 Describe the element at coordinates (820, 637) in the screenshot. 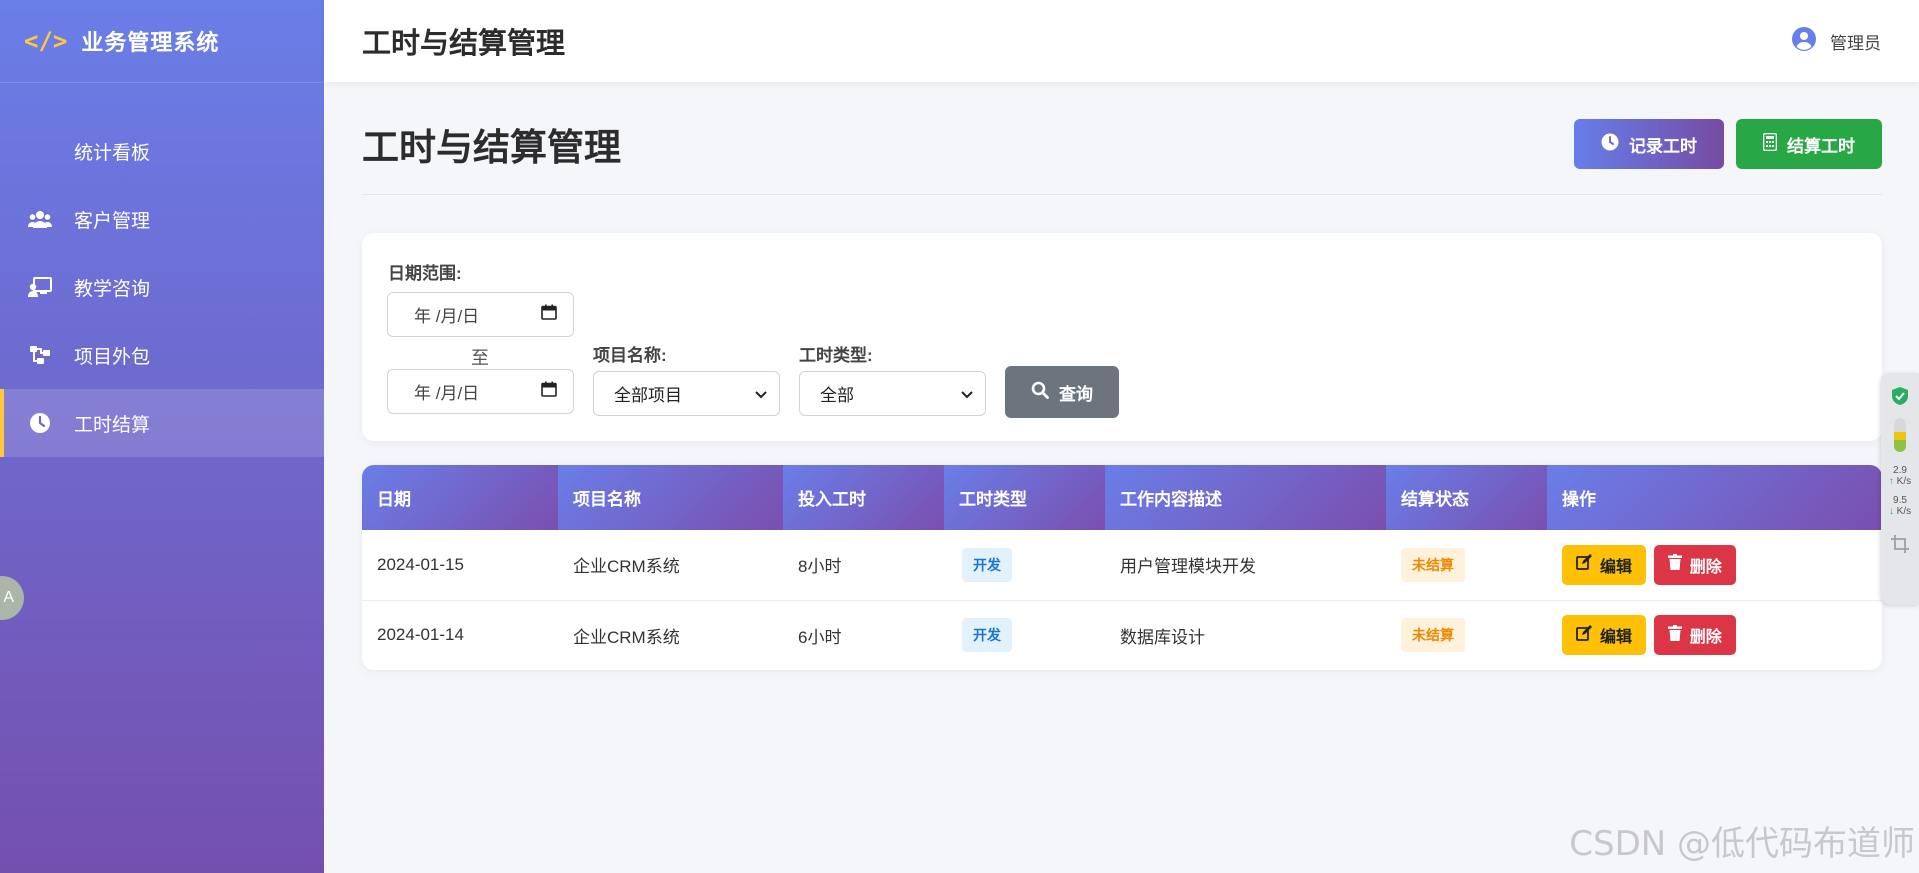

I see `cell-hours: 6小时` at that location.